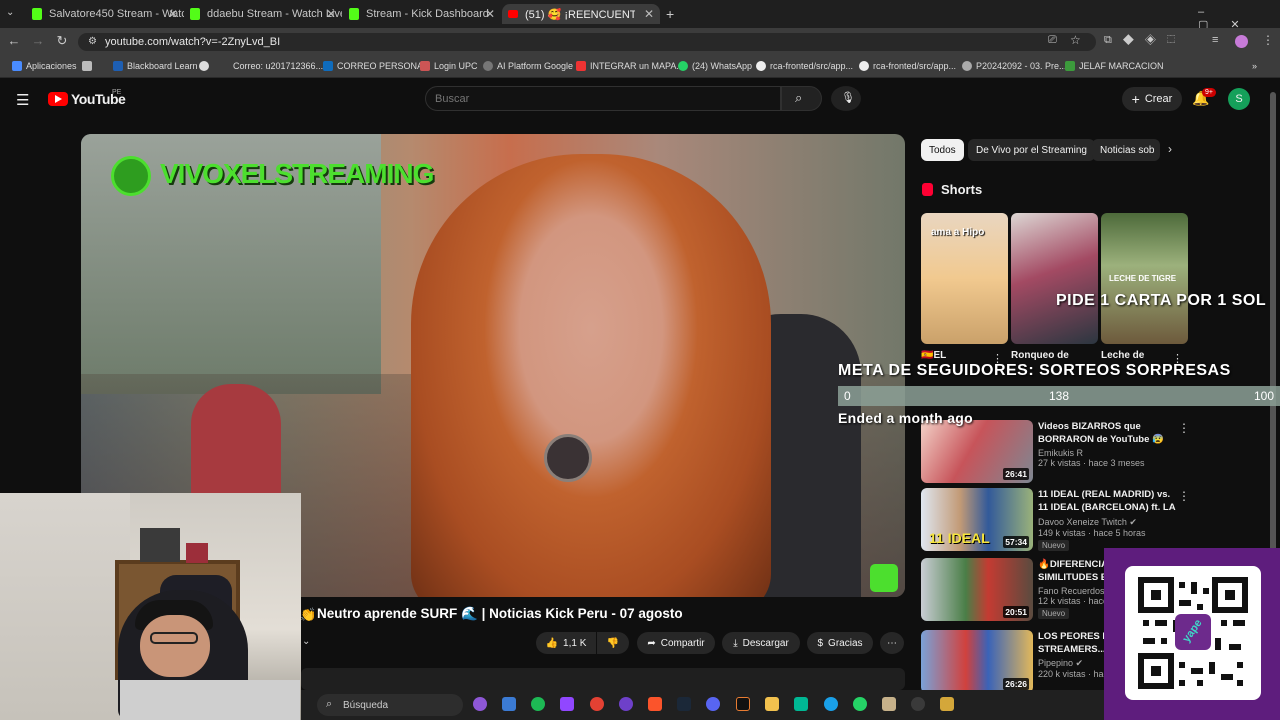 The width and height of the screenshot is (1280, 720). I want to click on tab-kick-dashboard: Stream - Kick Dashboard ✕, so click(422, 14).